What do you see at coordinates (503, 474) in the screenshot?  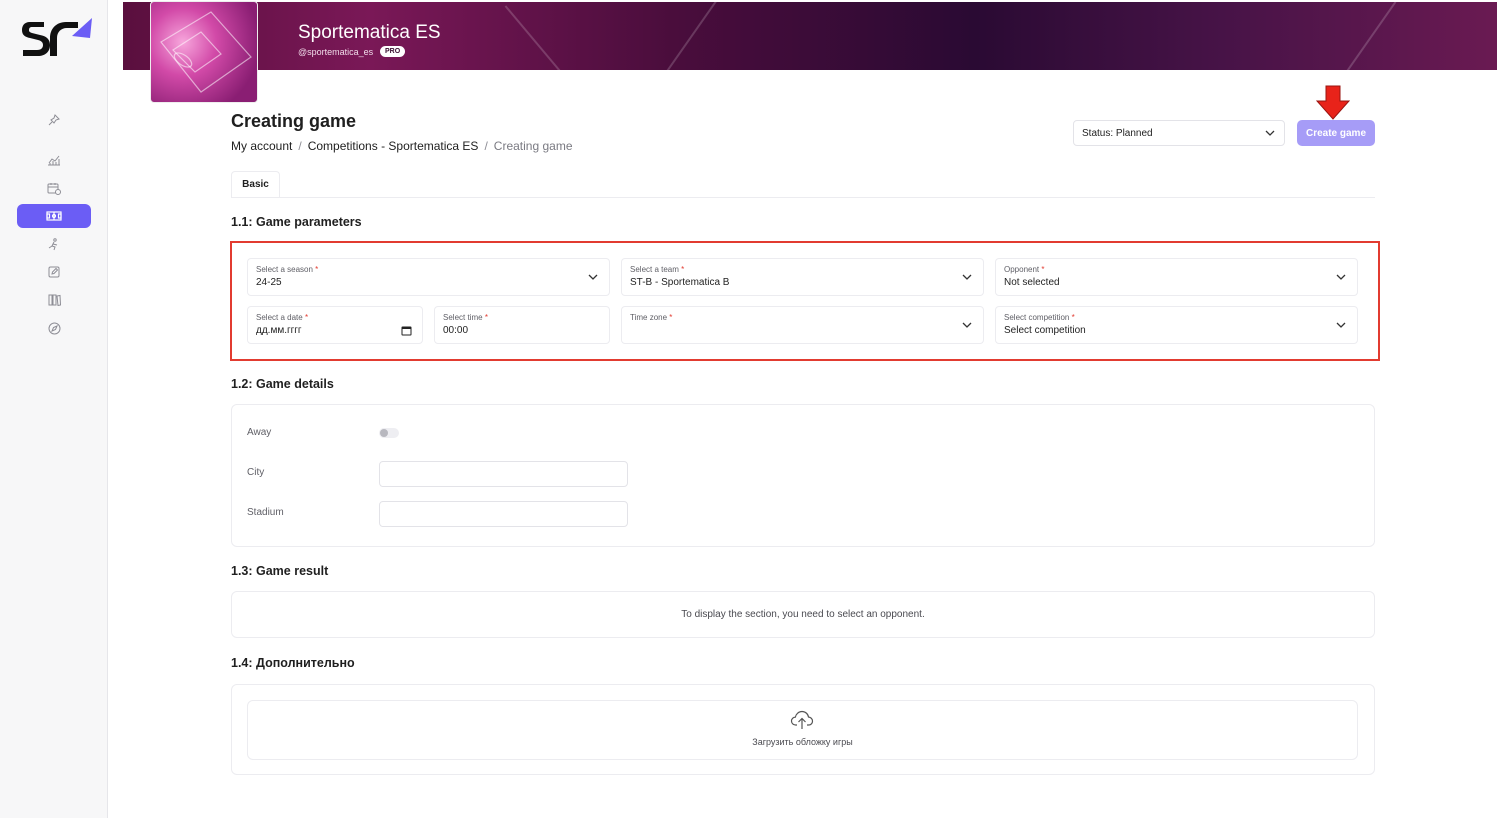 I see `city-input` at bounding box center [503, 474].